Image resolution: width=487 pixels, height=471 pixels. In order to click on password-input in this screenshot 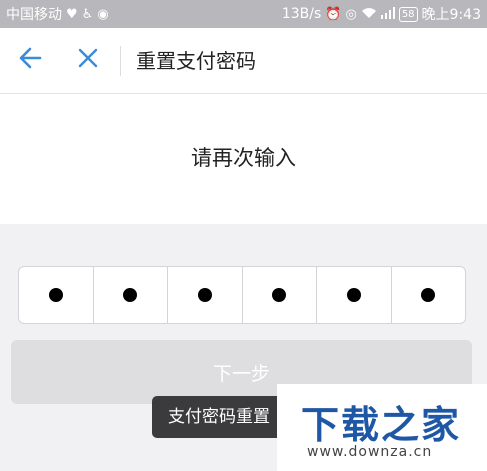, I will do `click(242, 295)`.